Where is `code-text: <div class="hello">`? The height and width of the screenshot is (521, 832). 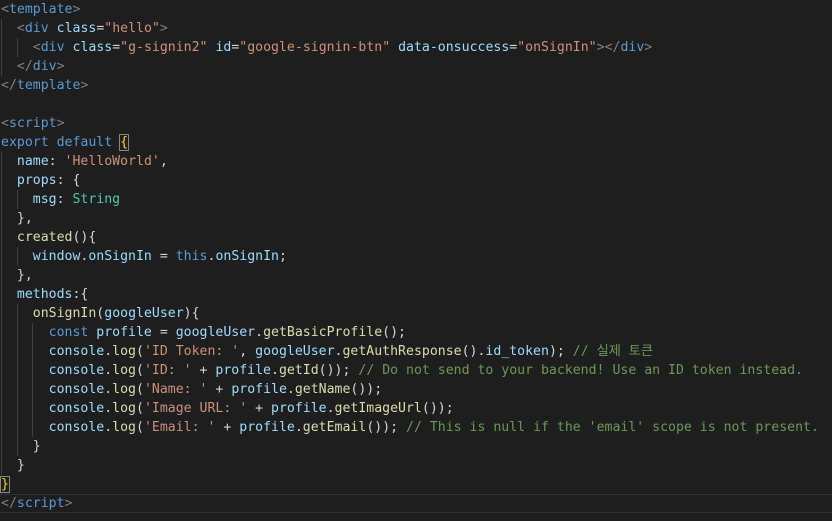
code-text: <div class="hello"> is located at coordinates (84, 28).